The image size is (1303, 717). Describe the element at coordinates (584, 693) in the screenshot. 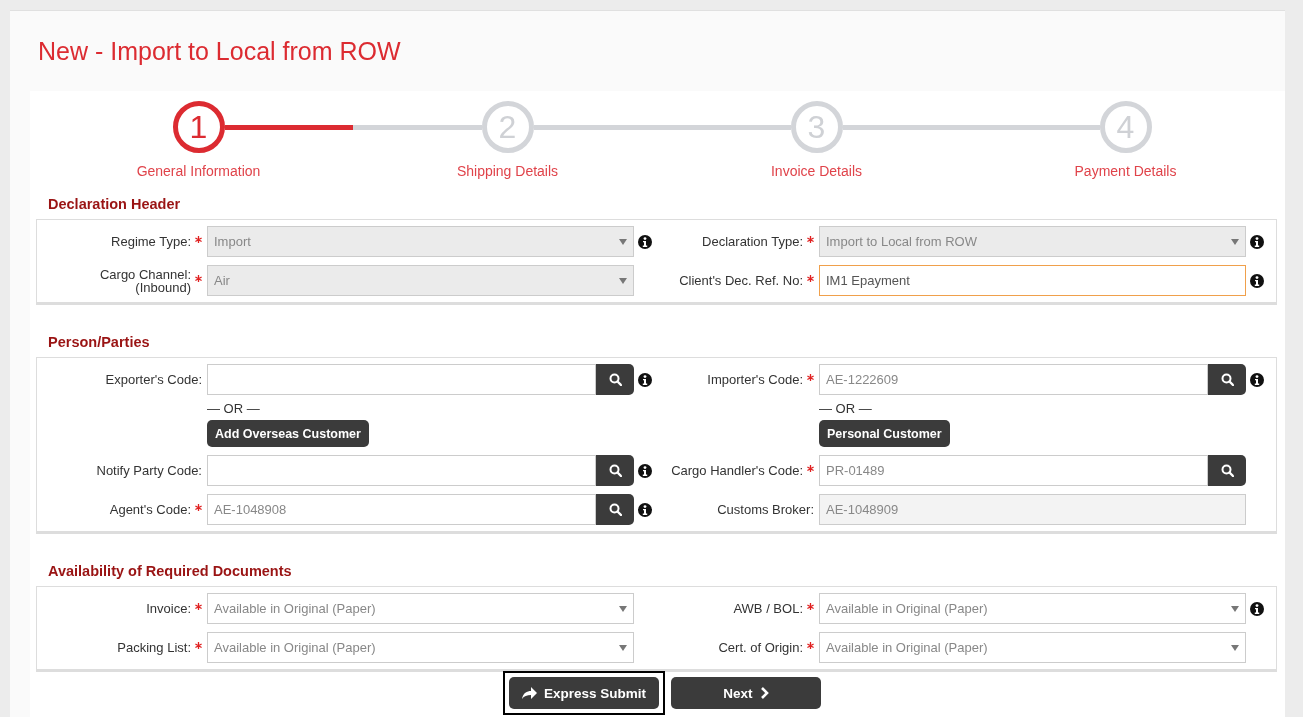

I see `submit-button: Express Submit` at that location.